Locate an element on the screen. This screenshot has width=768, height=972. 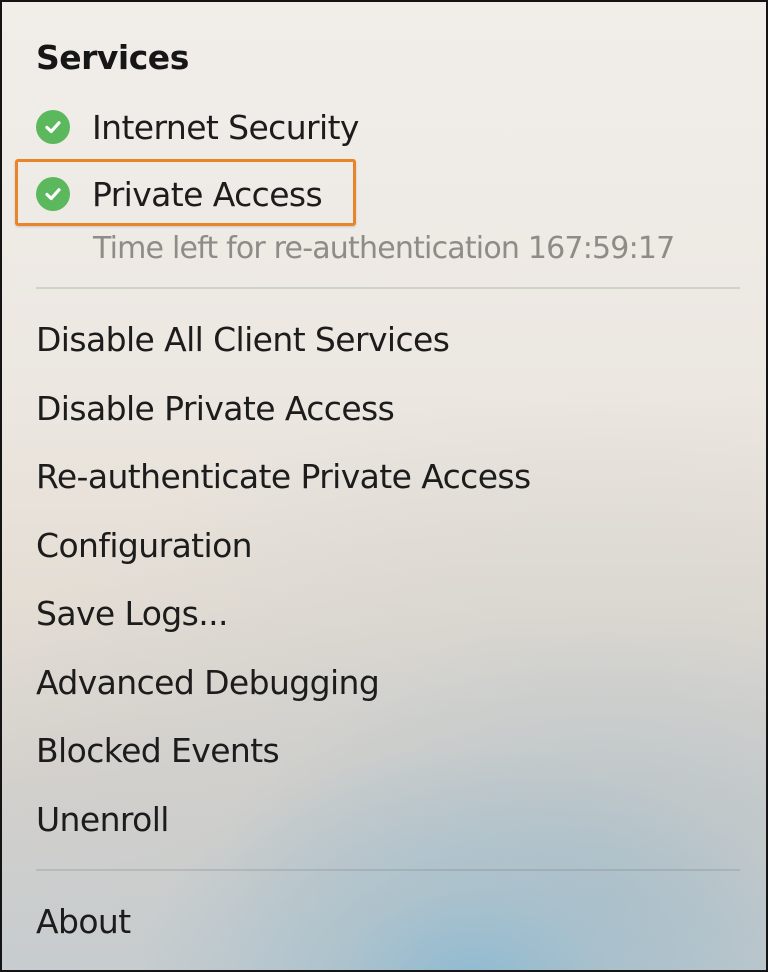
menu-item-configuration: Configuration is located at coordinates (144, 545).